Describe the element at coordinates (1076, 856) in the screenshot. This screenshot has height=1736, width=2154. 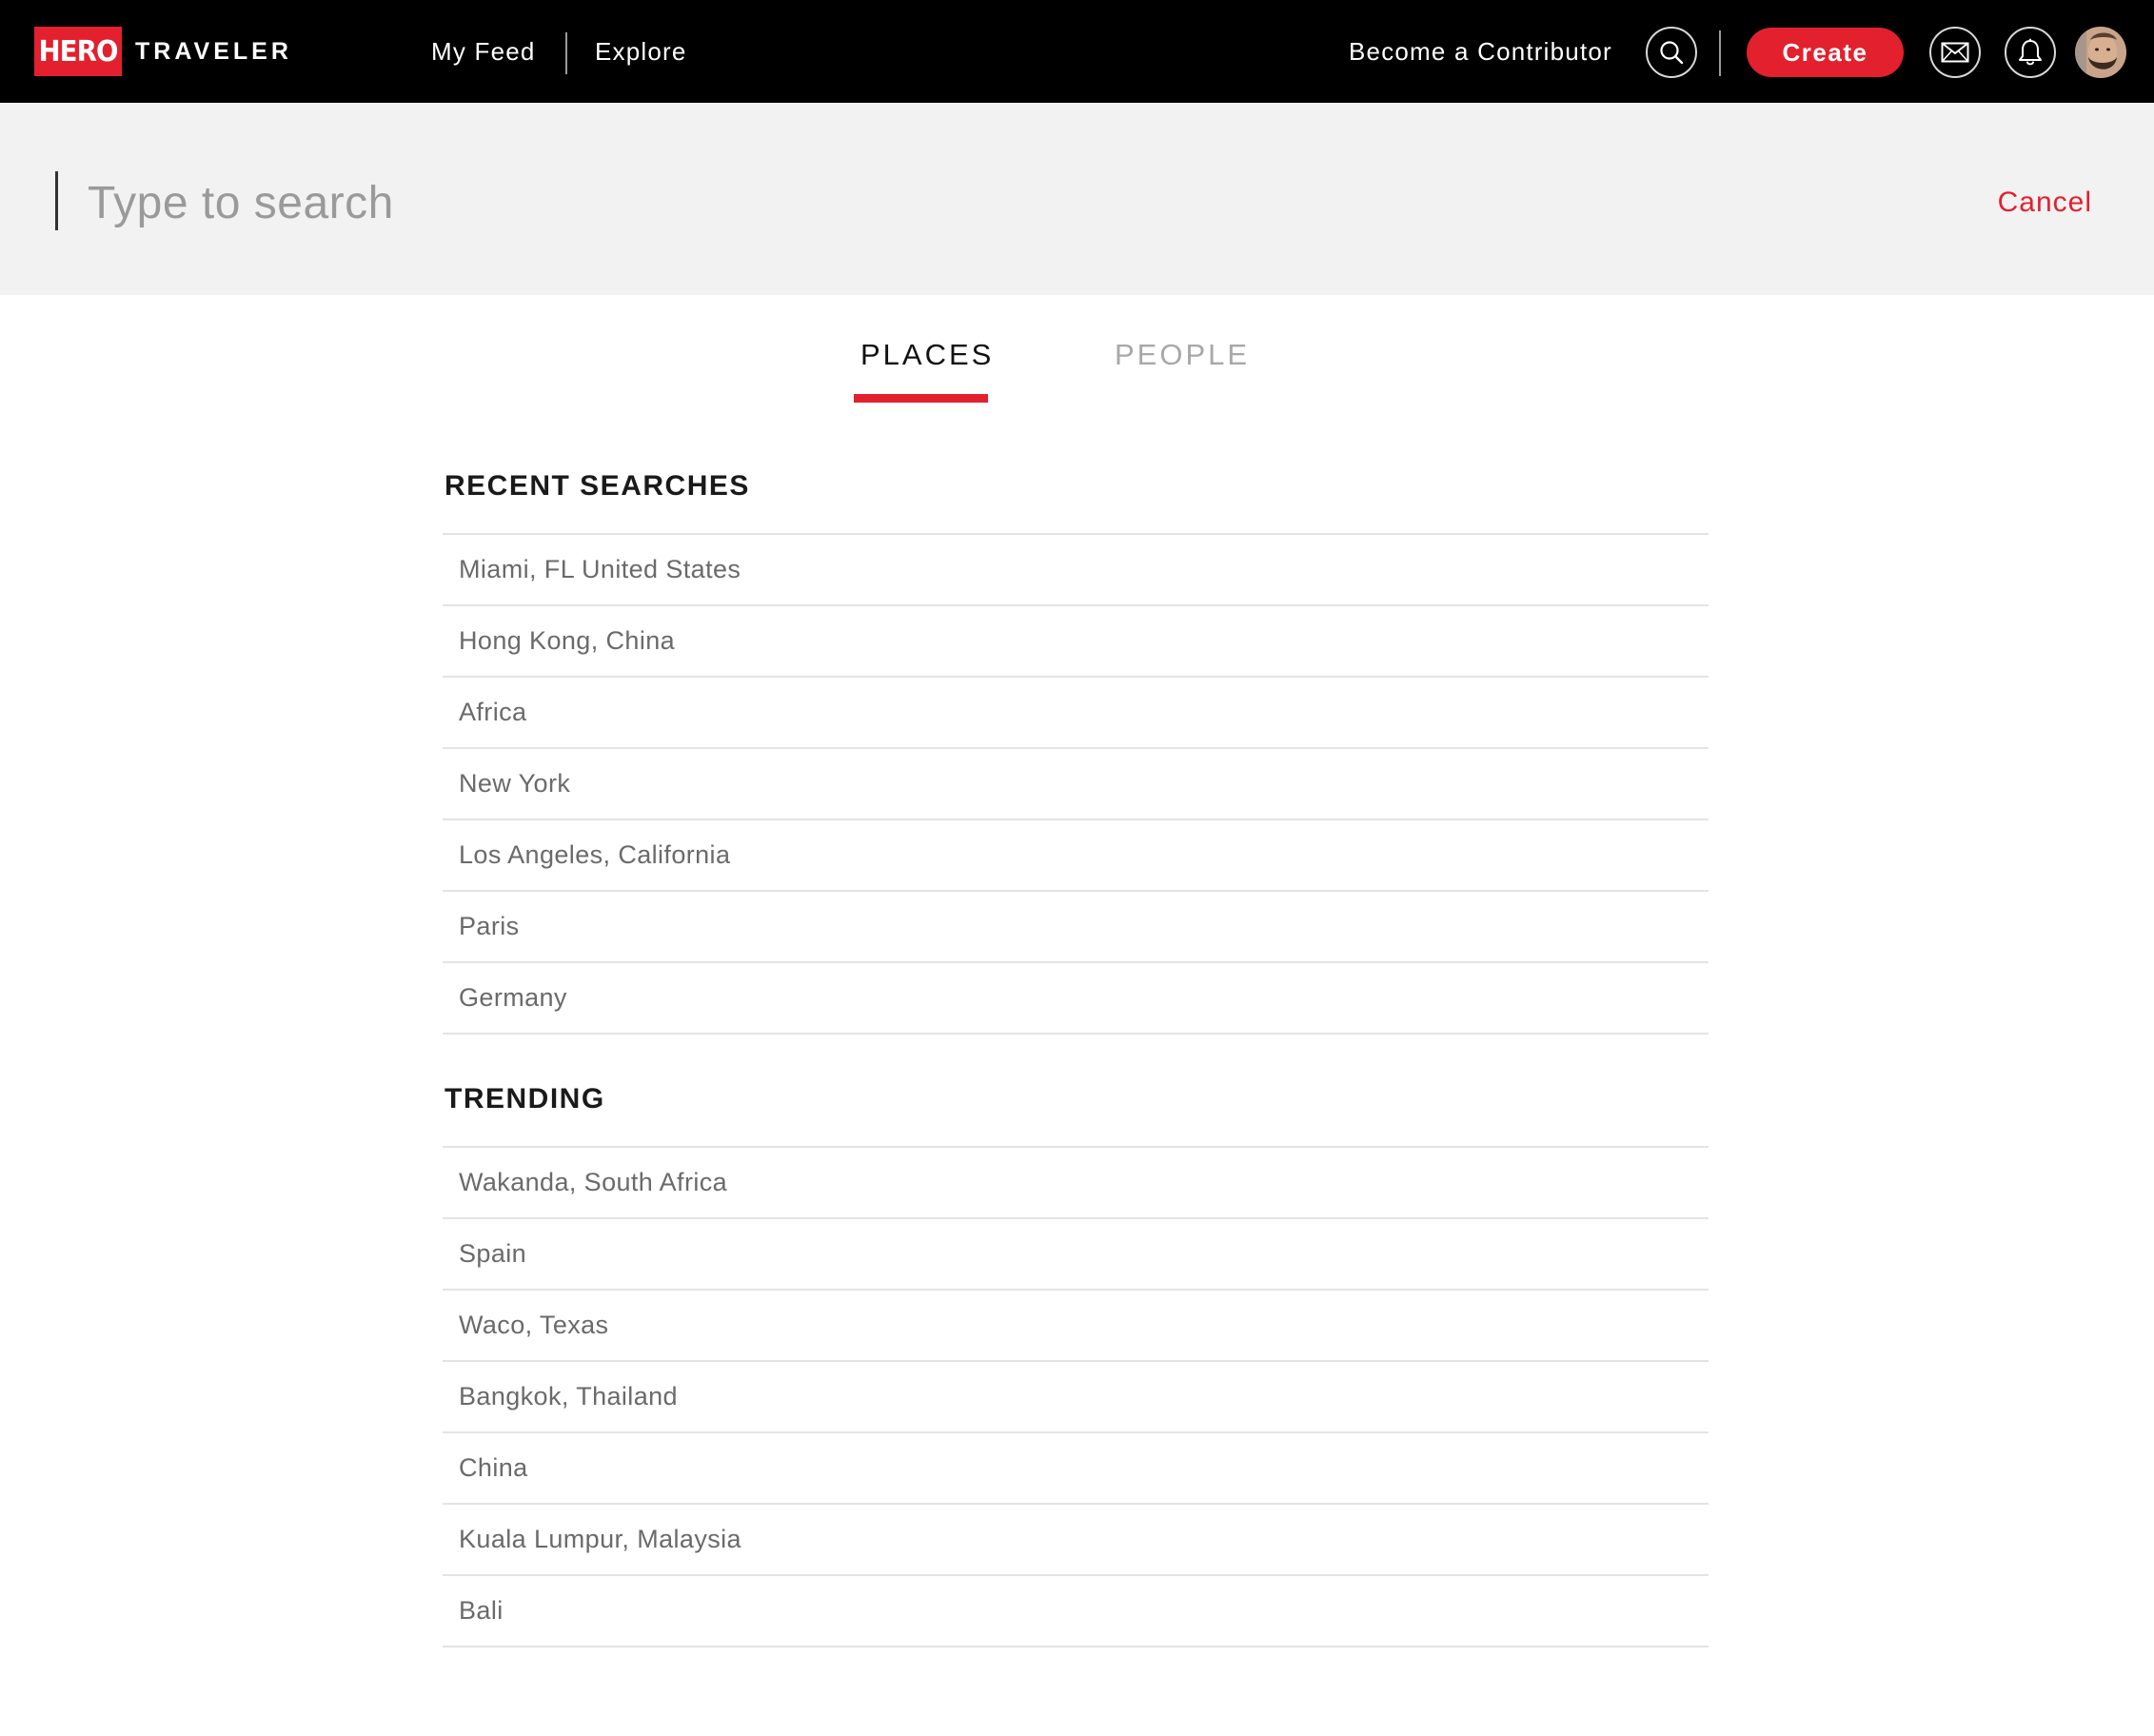
I see `list-item: Los Angeles, California` at that location.